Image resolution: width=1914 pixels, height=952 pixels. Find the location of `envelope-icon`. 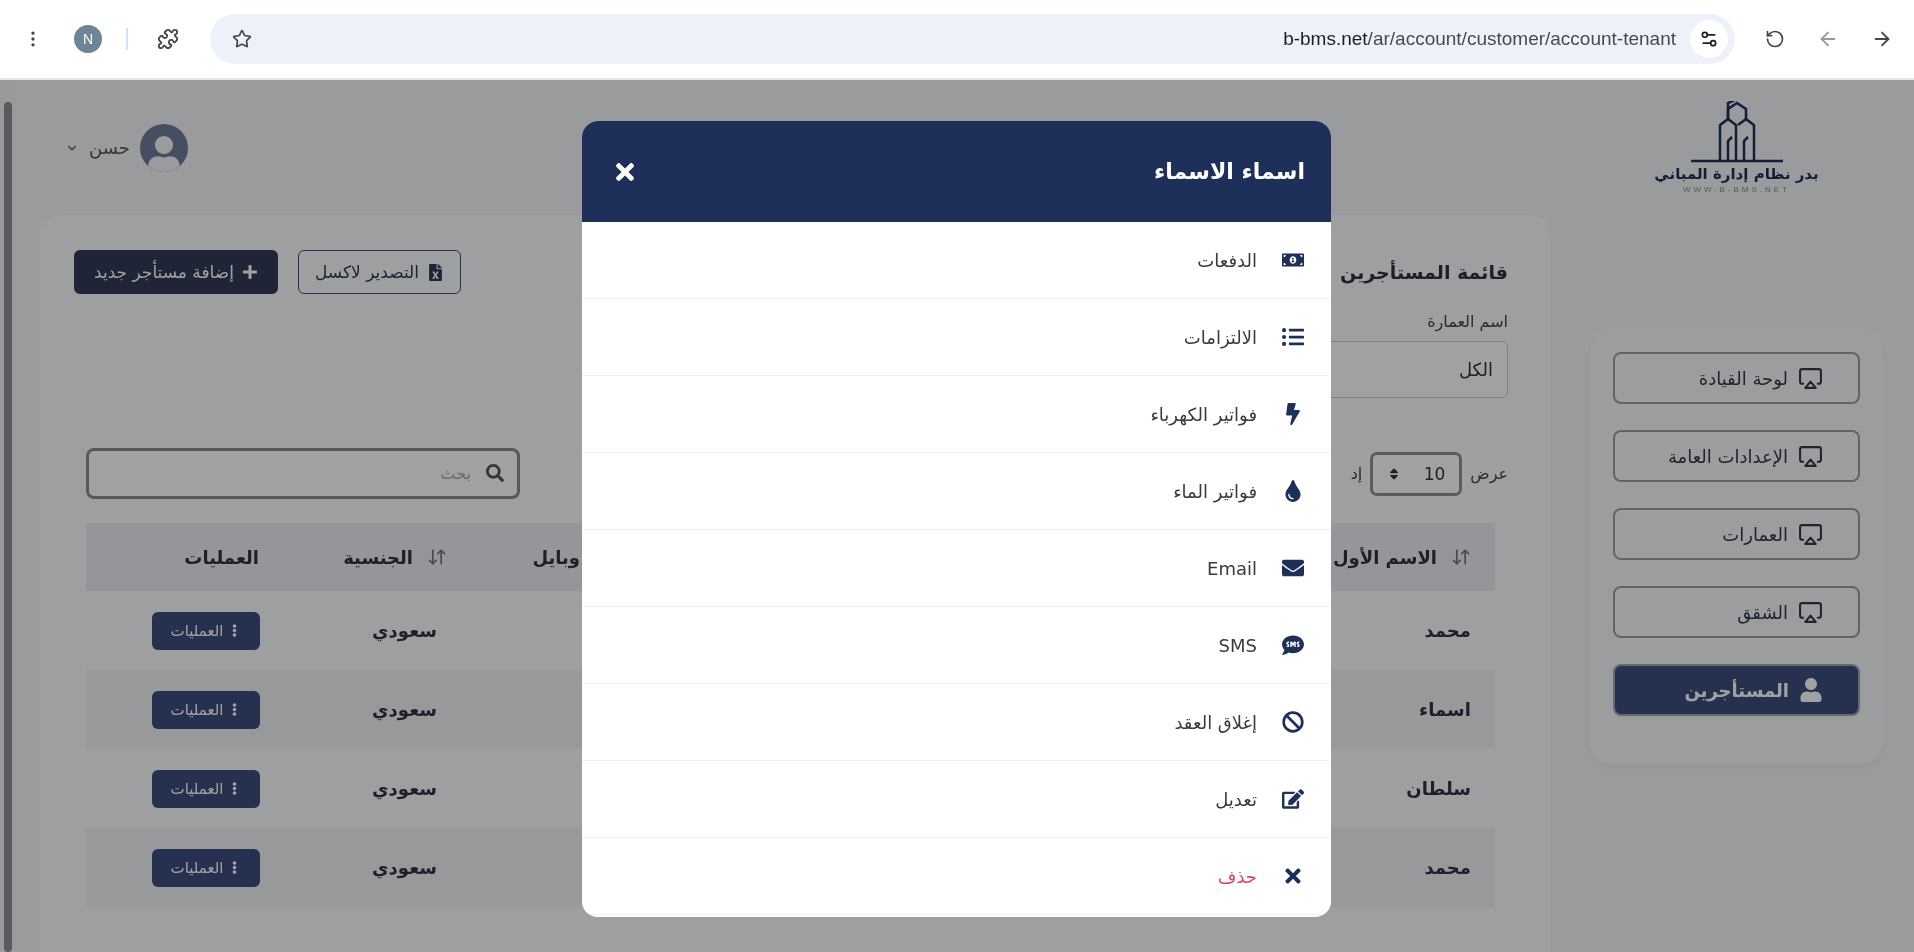

envelope-icon is located at coordinates (1292, 568).